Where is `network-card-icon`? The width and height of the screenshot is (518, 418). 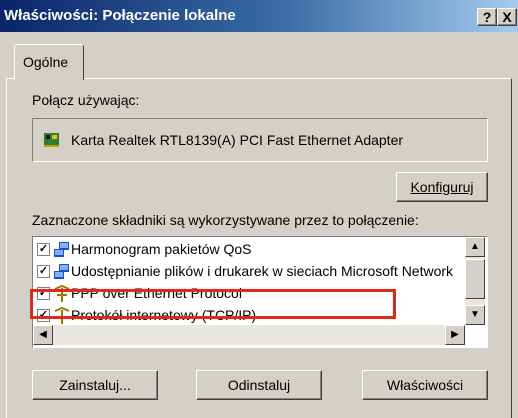
network-card-icon is located at coordinates (51, 140).